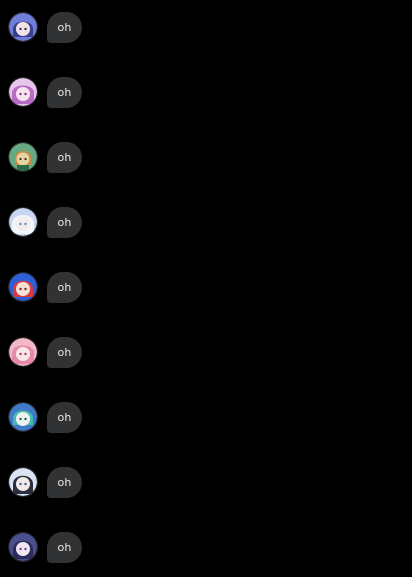 Image resolution: width=412 pixels, height=577 pixels. I want to click on anime-avatar-teal-hair-icon, so click(23, 417).